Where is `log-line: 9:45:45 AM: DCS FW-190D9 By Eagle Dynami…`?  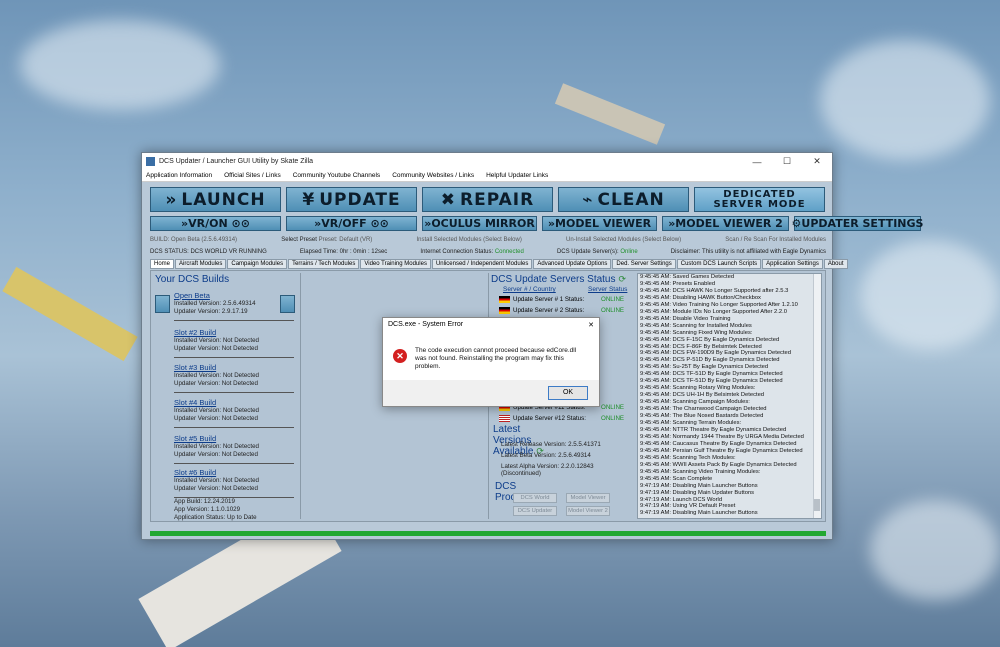 log-line: 9:45:45 AM: DCS FW-190D9 By Eagle Dynami… is located at coordinates (715, 353).